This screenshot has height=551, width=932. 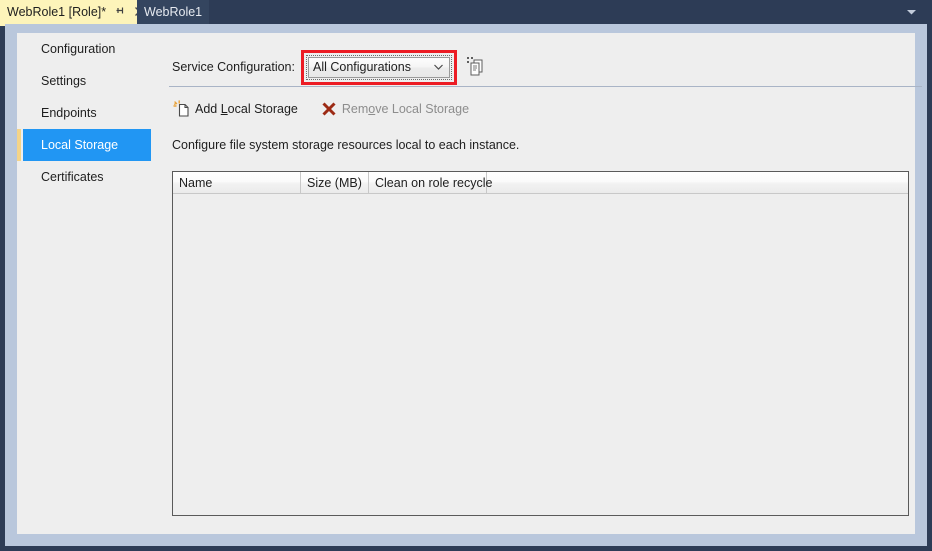 I want to click on service-configuration-dropdown: All Configurations, so click(x=378, y=67).